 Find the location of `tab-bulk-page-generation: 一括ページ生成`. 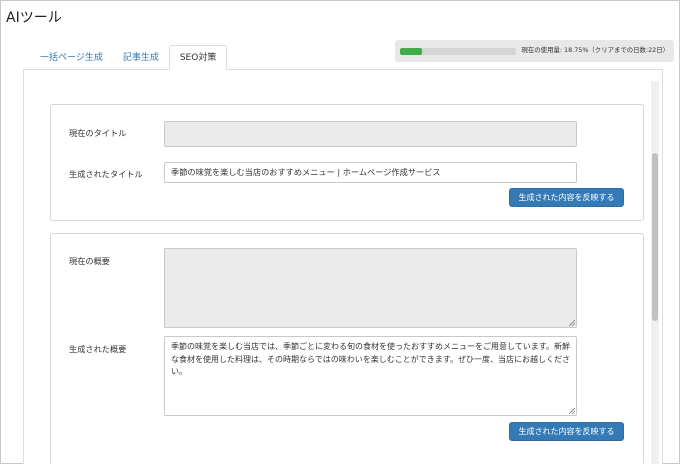

tab-bulk-page-generation: 一括ページ生成 is located at coordinates (71, 58).